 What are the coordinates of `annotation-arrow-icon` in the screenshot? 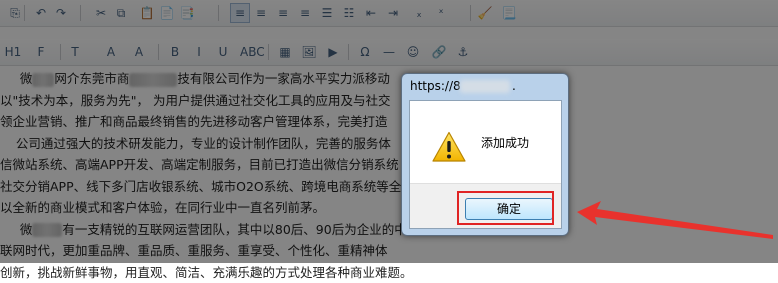 It's located at (675, 217).